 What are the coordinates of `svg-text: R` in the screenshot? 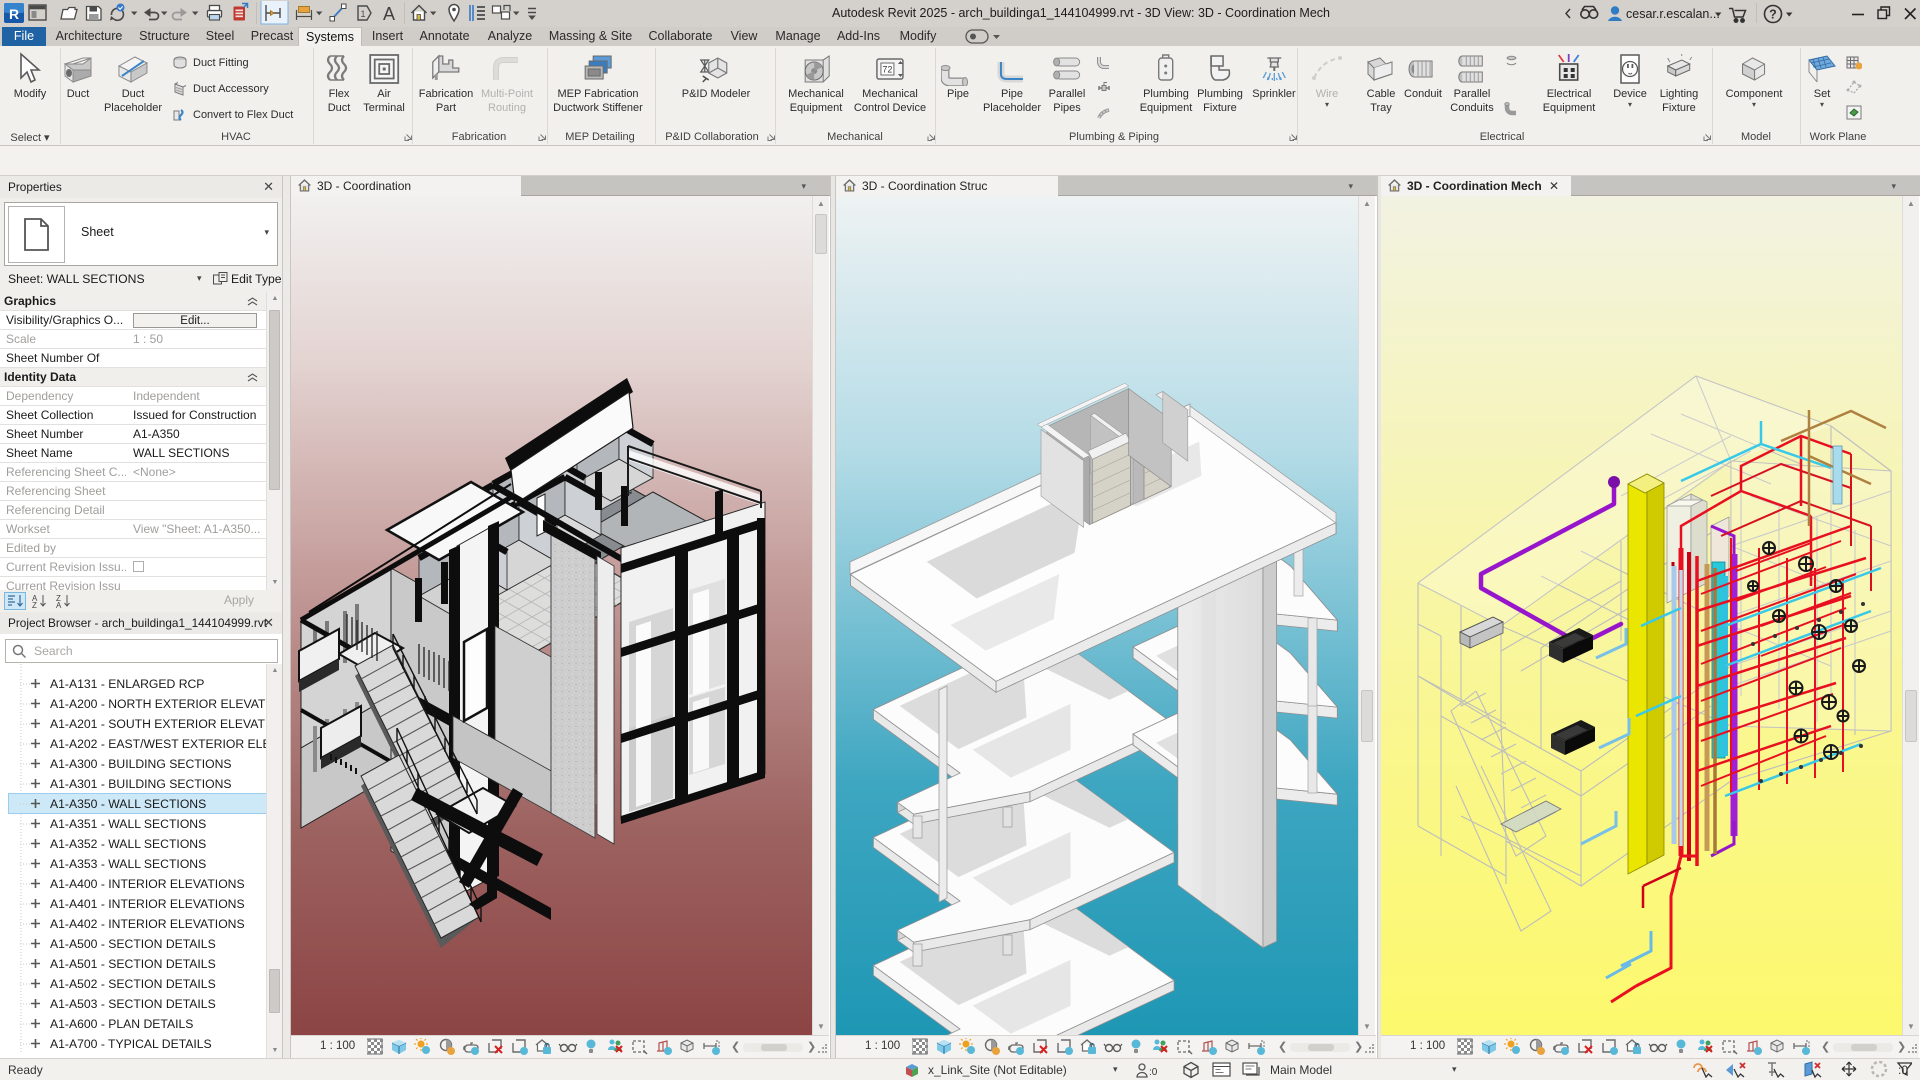 It's located at (14, 14).